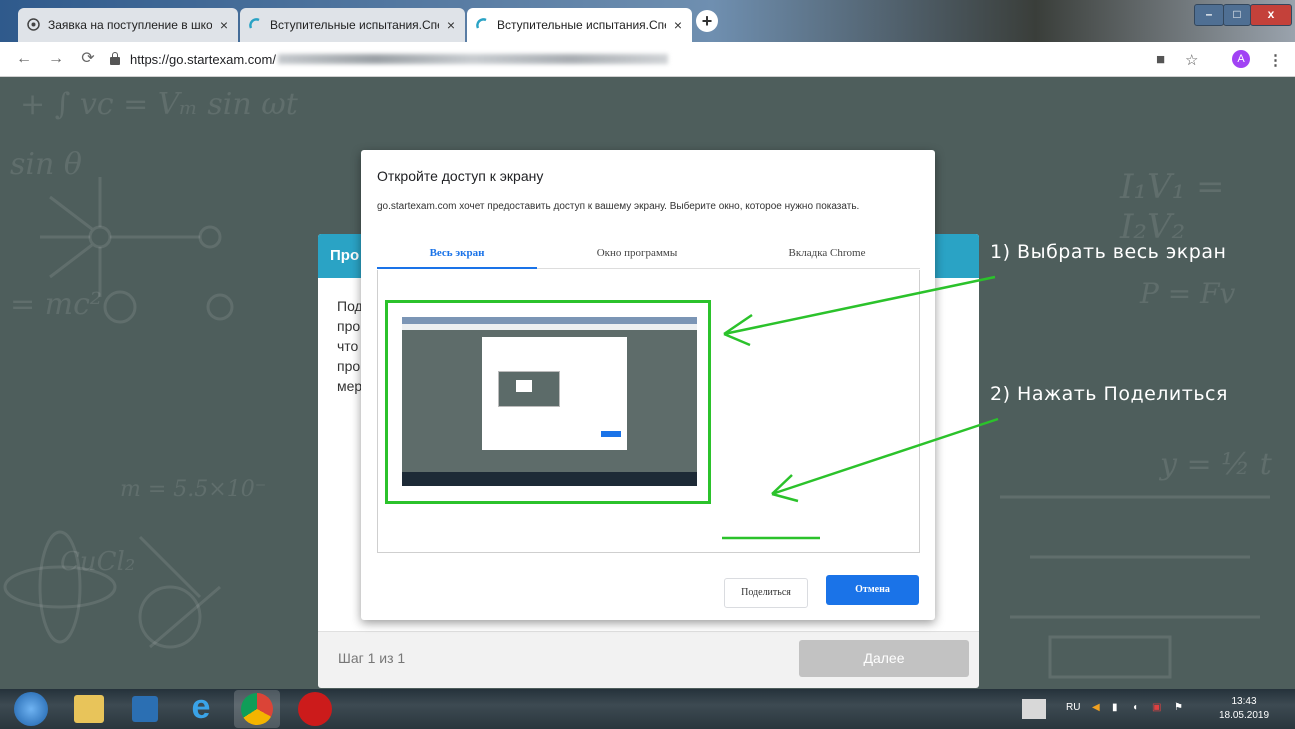  I want to click on forward-icon: →, so click(56, 59).